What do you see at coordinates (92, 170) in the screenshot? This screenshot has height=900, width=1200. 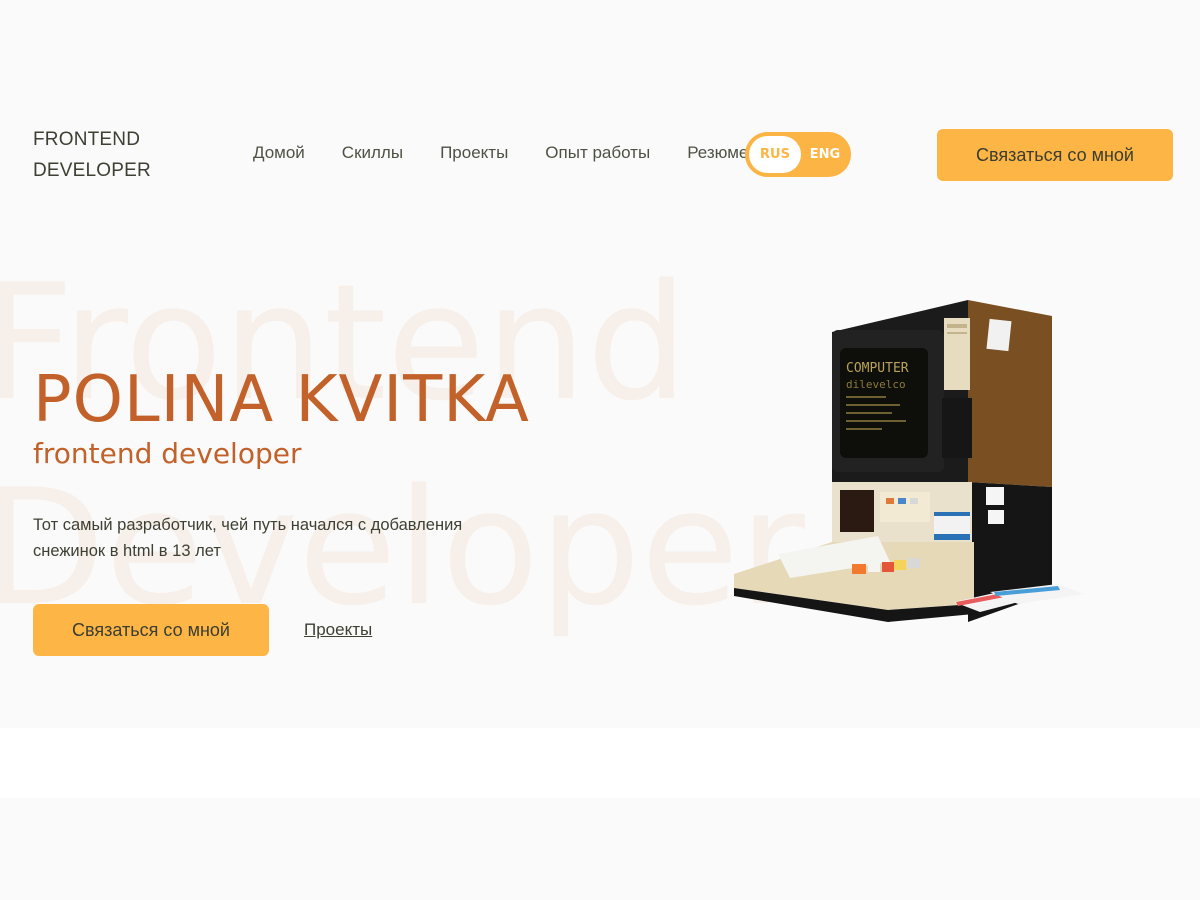 I see `brand-line-2: DEVELOPER` at bounding box center [92, 170].